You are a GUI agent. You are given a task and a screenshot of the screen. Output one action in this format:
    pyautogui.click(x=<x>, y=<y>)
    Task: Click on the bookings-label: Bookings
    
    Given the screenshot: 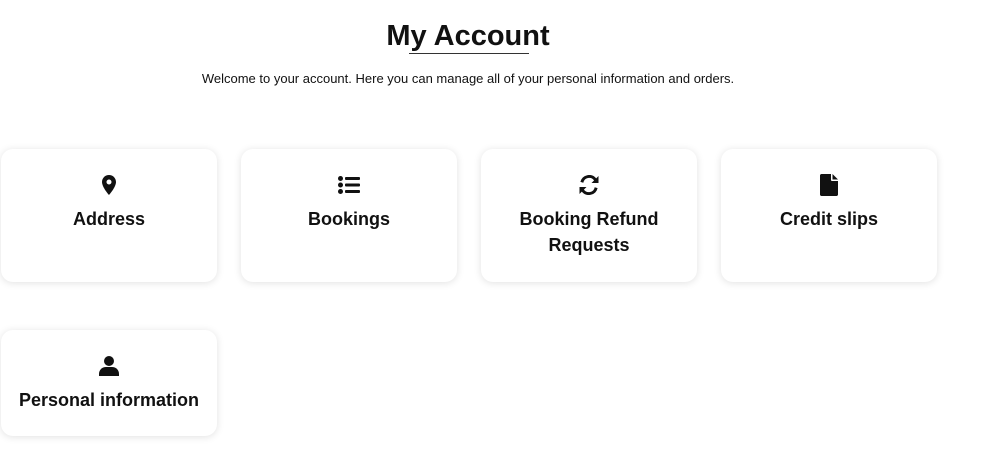 What is the action you would take?
    pyautogui.click(x=348, y=219)
    